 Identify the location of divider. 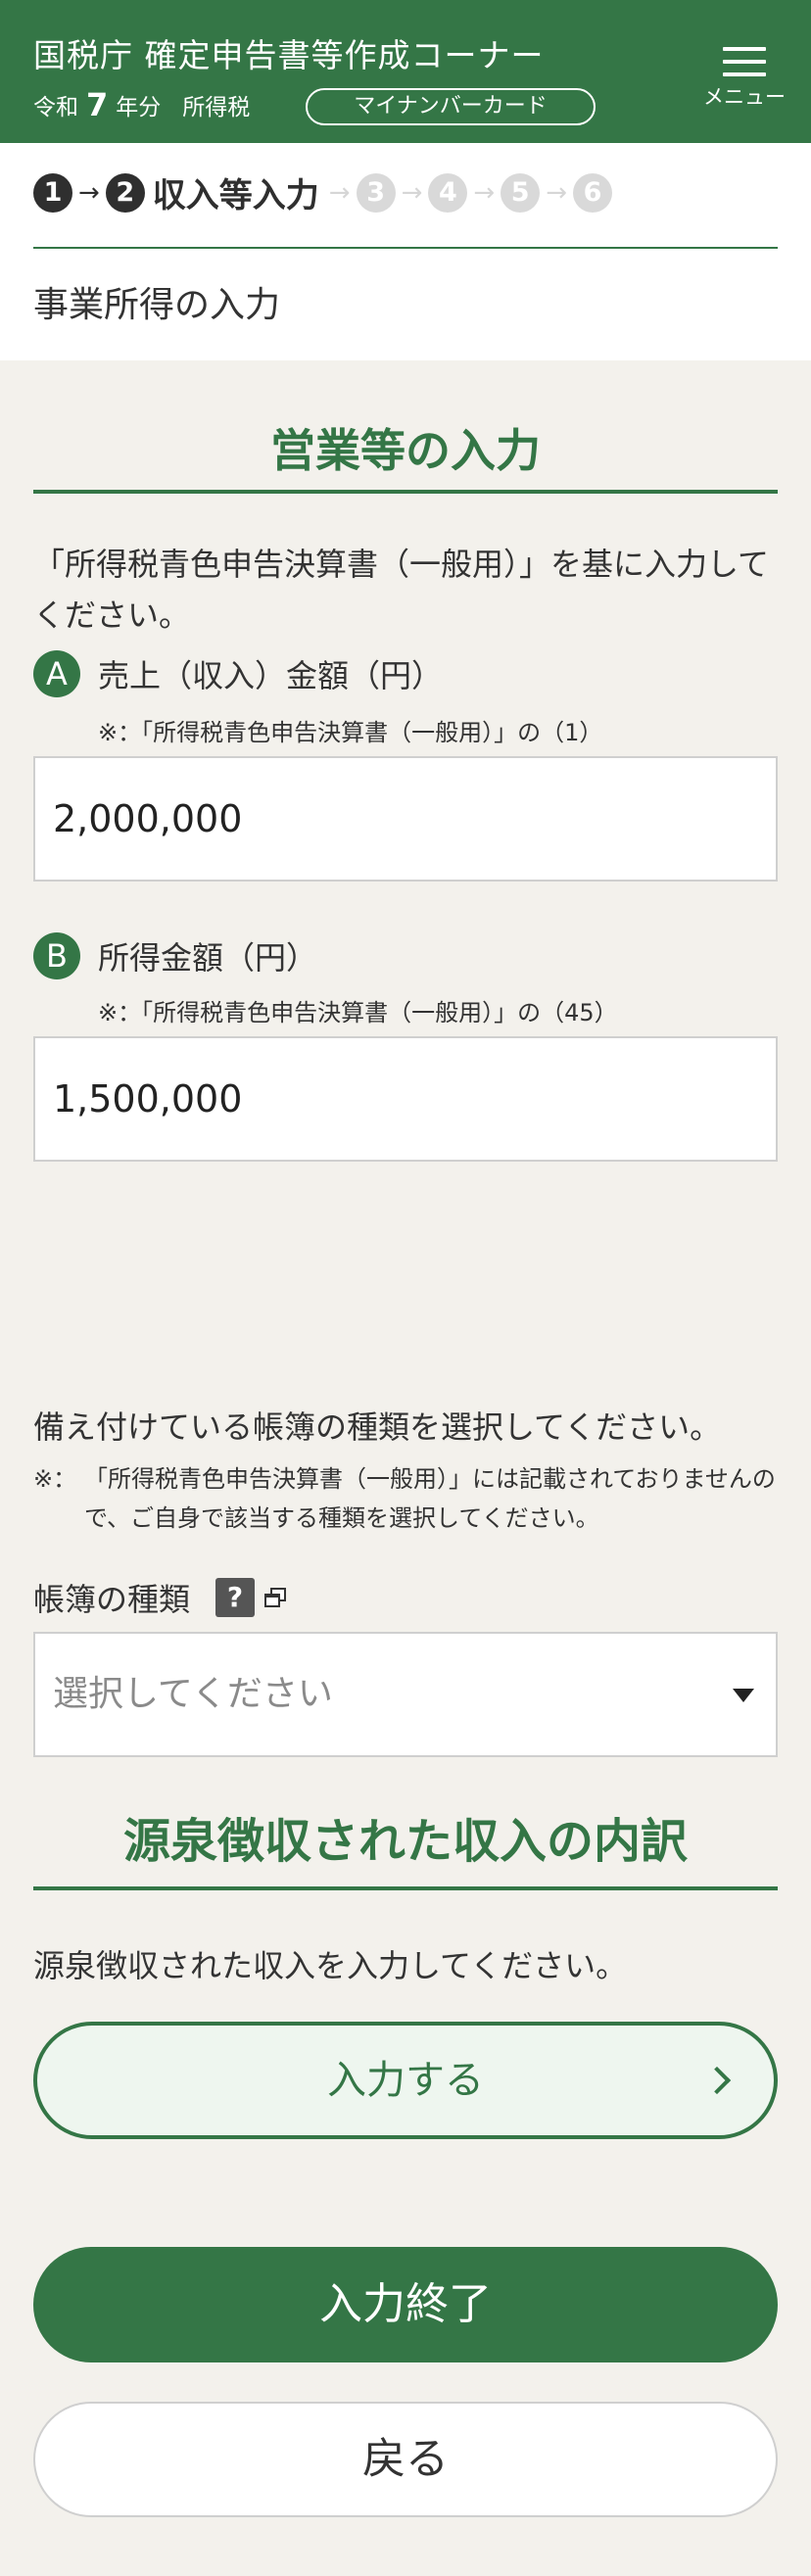
(405, 248).